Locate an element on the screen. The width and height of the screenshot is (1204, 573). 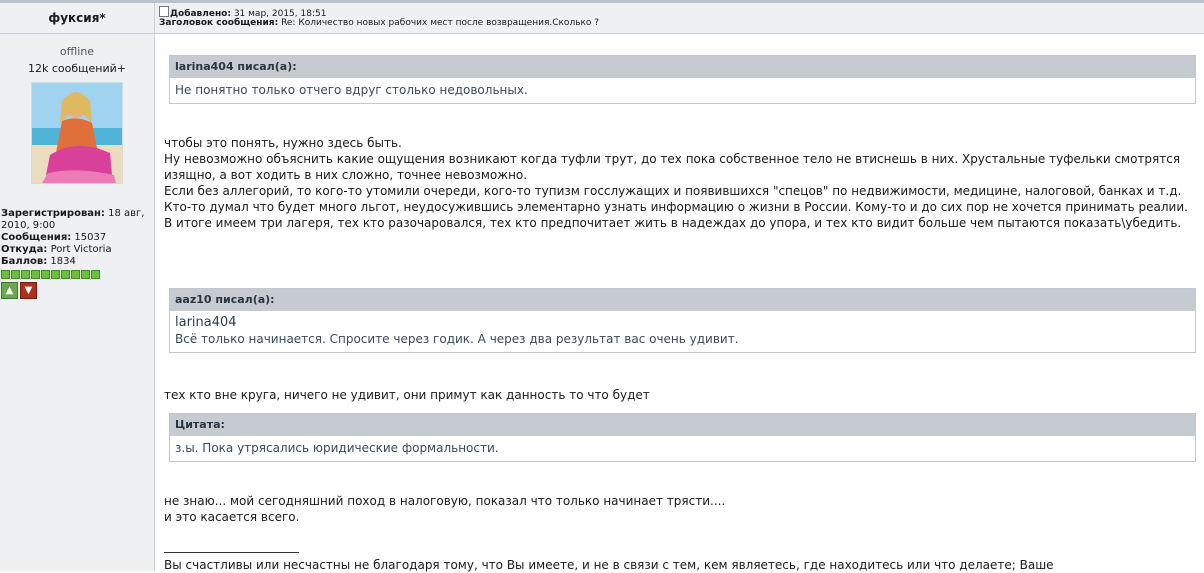
points-label: Баллов: is located at coordinates (24, 261).